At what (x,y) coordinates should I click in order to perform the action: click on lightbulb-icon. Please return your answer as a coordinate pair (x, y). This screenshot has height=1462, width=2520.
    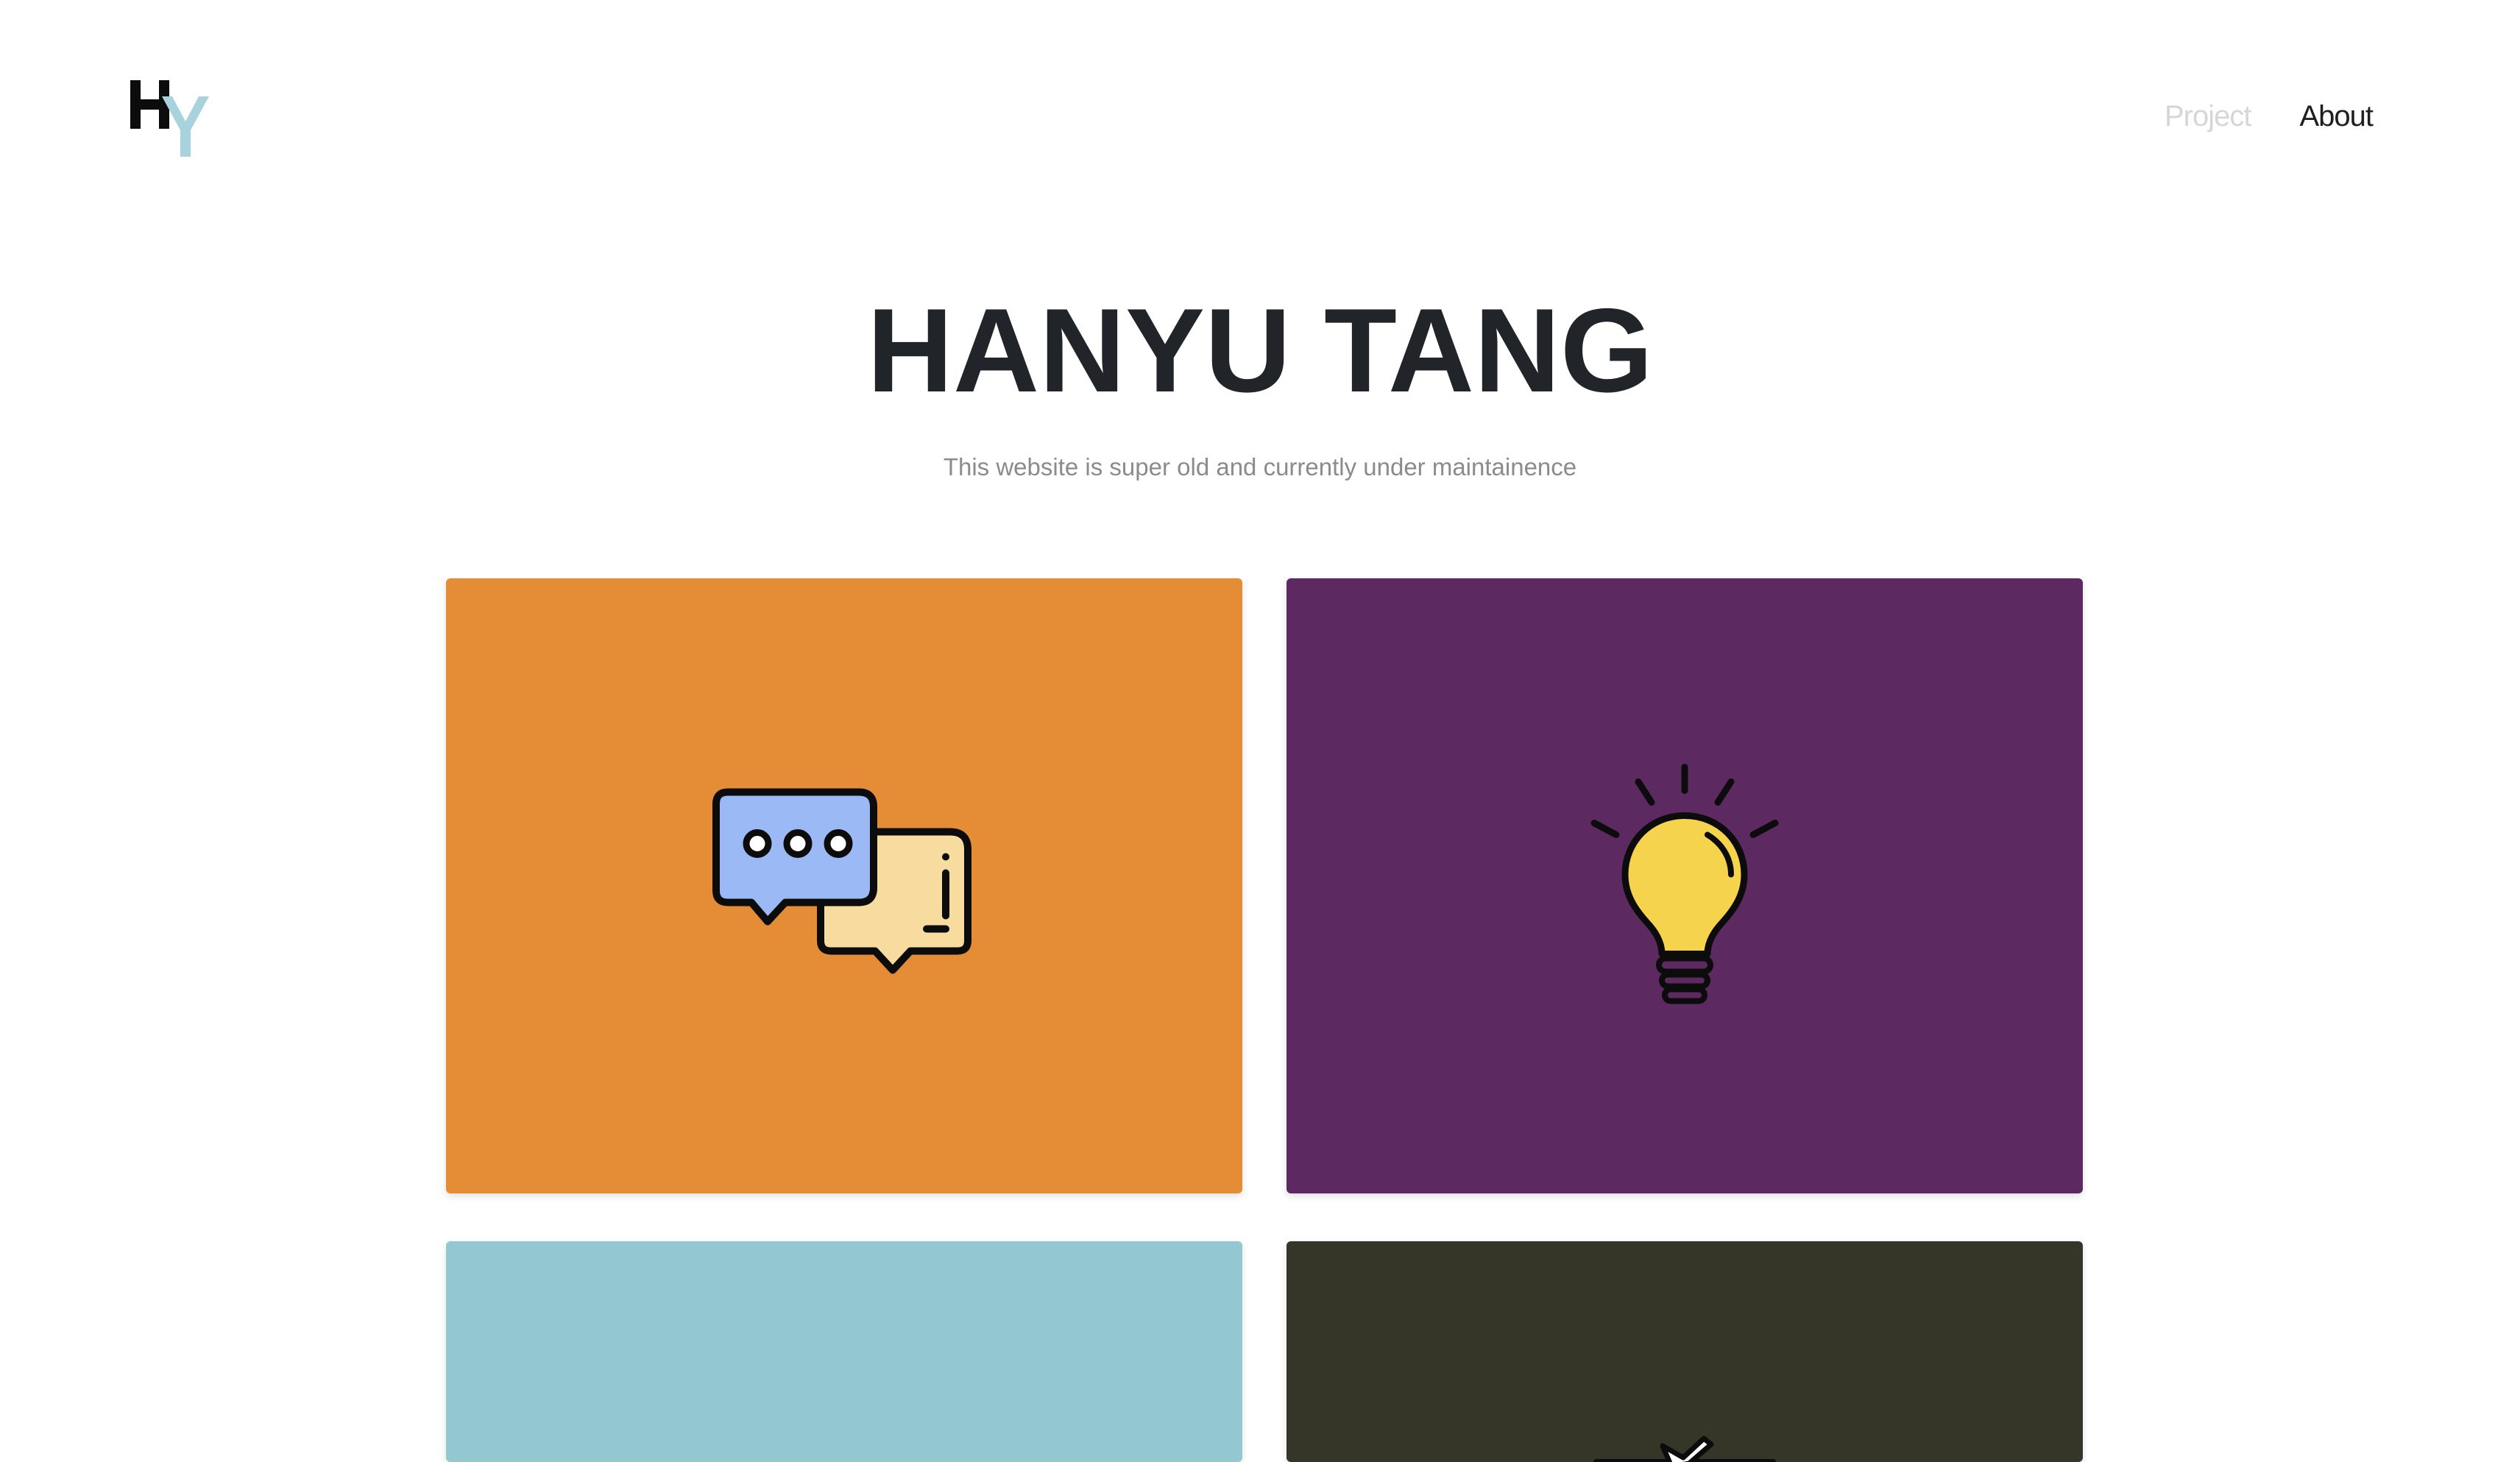
    Looking at the image, I should click on (1685, 886).